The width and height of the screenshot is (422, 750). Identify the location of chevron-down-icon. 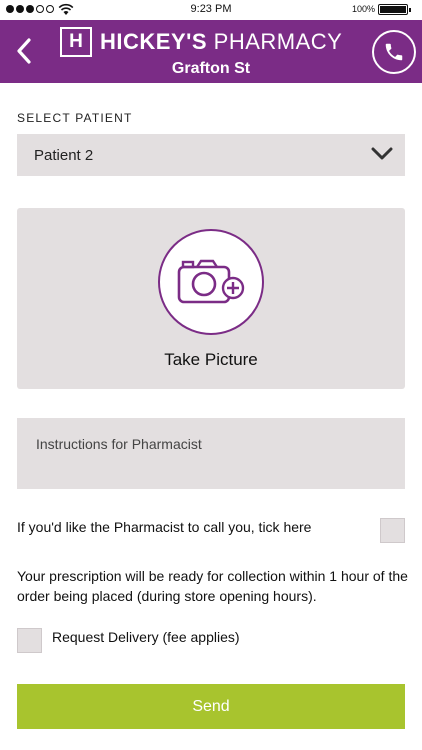
(382, 153).